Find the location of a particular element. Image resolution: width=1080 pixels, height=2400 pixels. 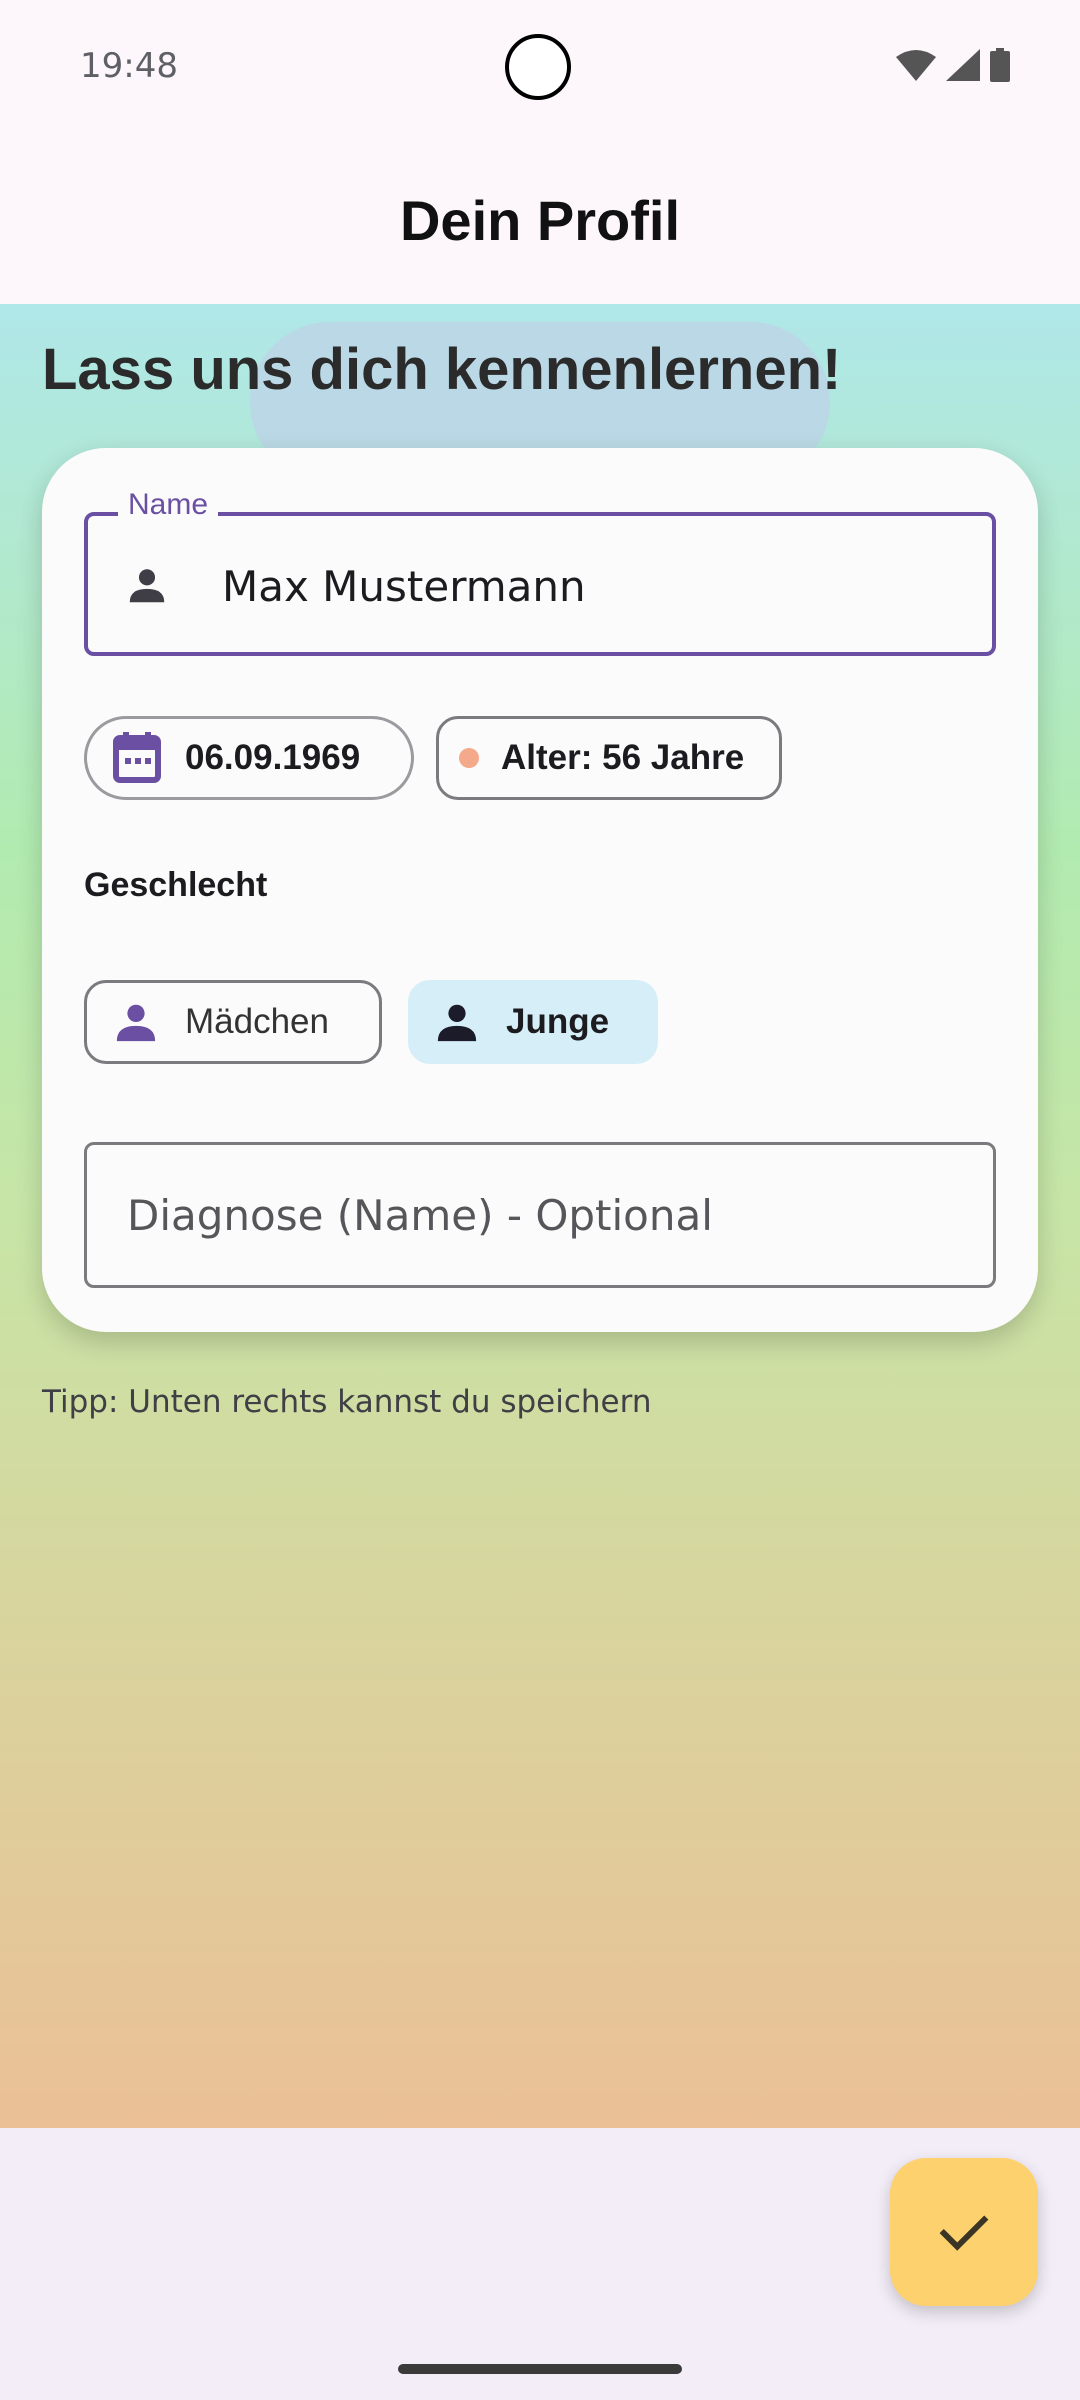

top-app-bar: Dein Profil is located at coordinates (540, 218).